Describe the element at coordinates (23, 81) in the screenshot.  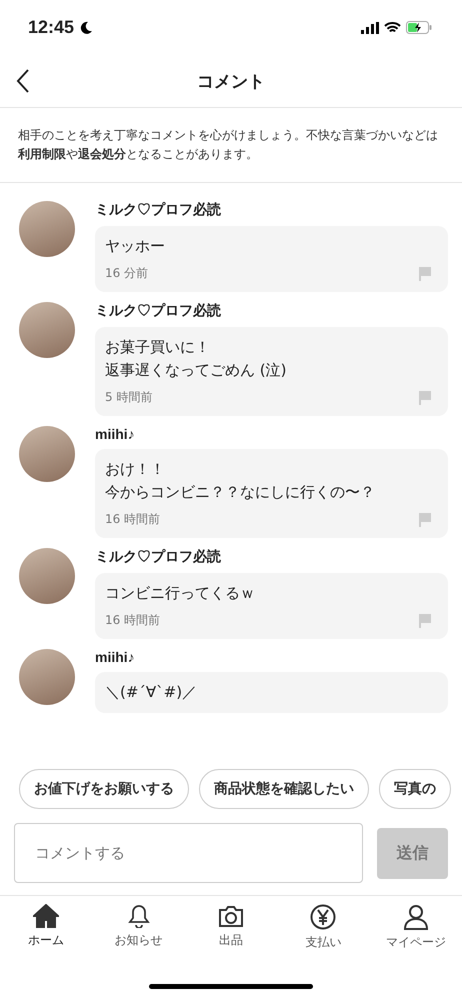
I see `back-icon` at that location.